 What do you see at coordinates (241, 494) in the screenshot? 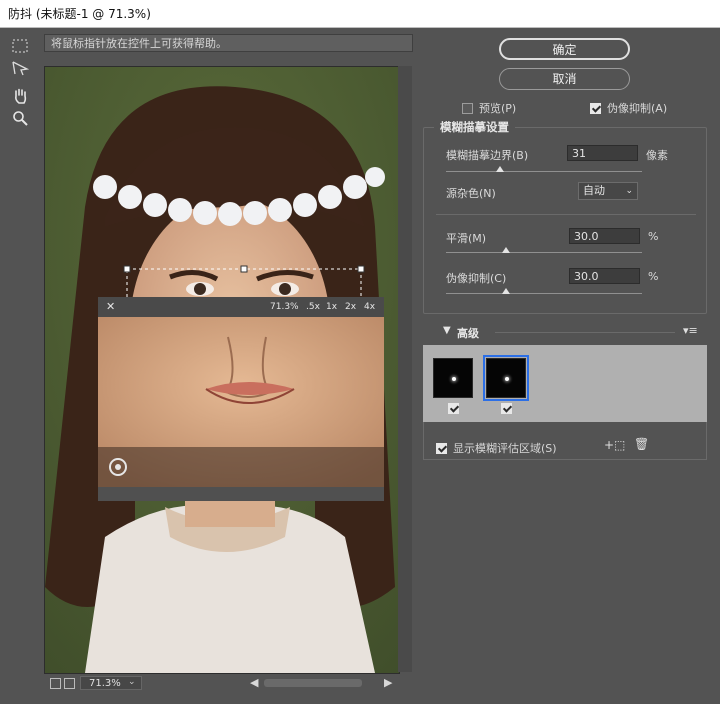
I see `loupe-footer` at bounding box center [241, 494].